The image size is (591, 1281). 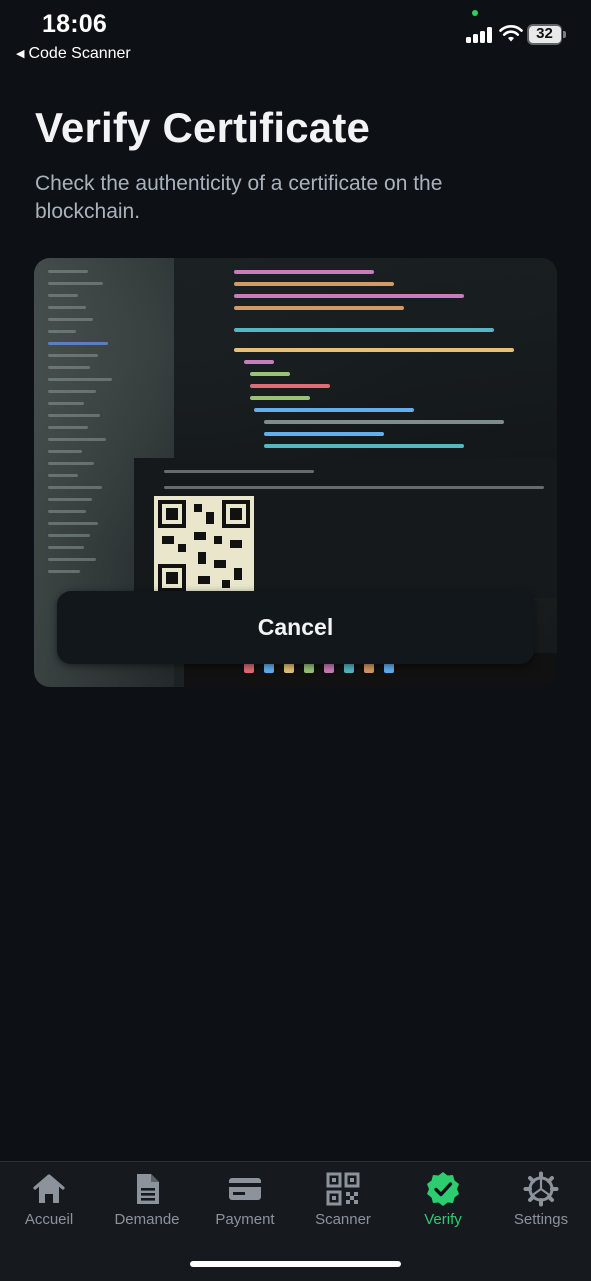 I want to click on cancel-button: Cancel, so click(x=295, y=627).